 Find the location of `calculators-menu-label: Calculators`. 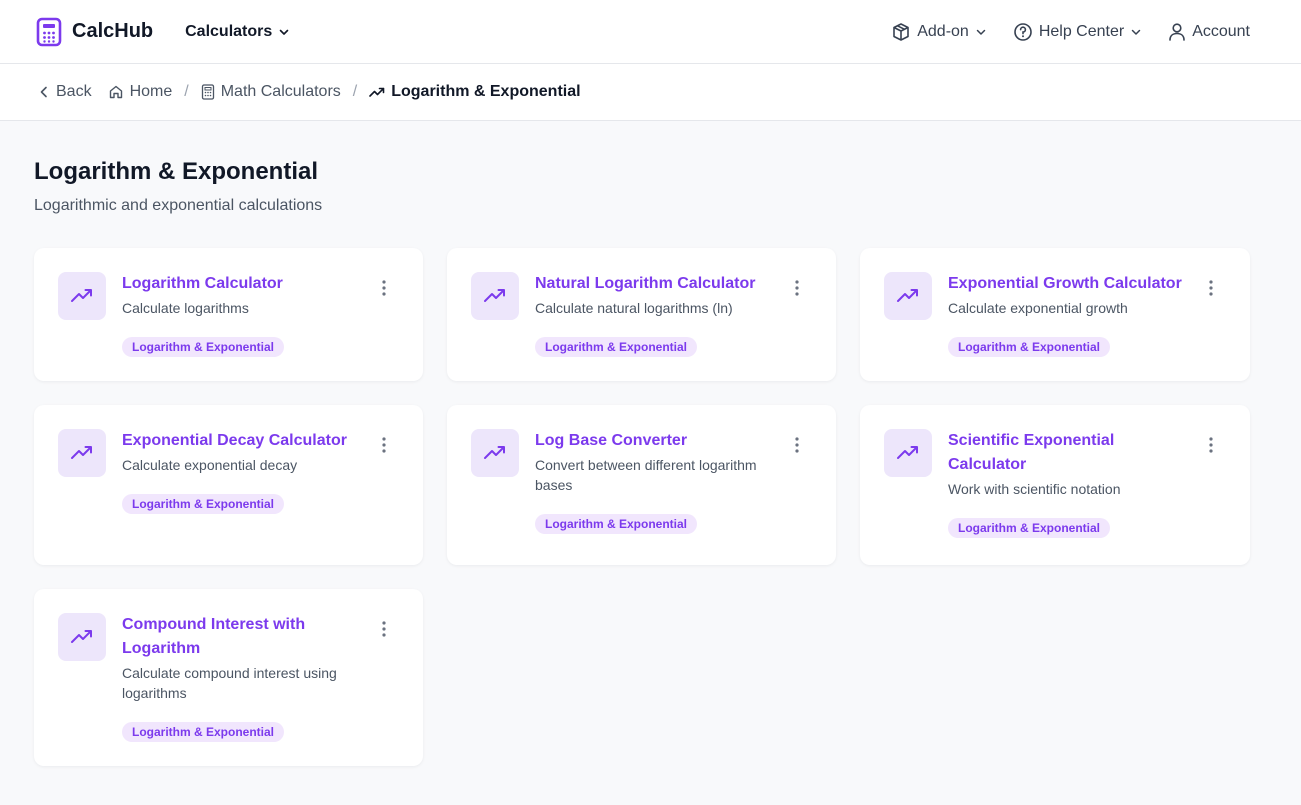

calculators-menu-label: Calculators is located at coordinates (229, 31).